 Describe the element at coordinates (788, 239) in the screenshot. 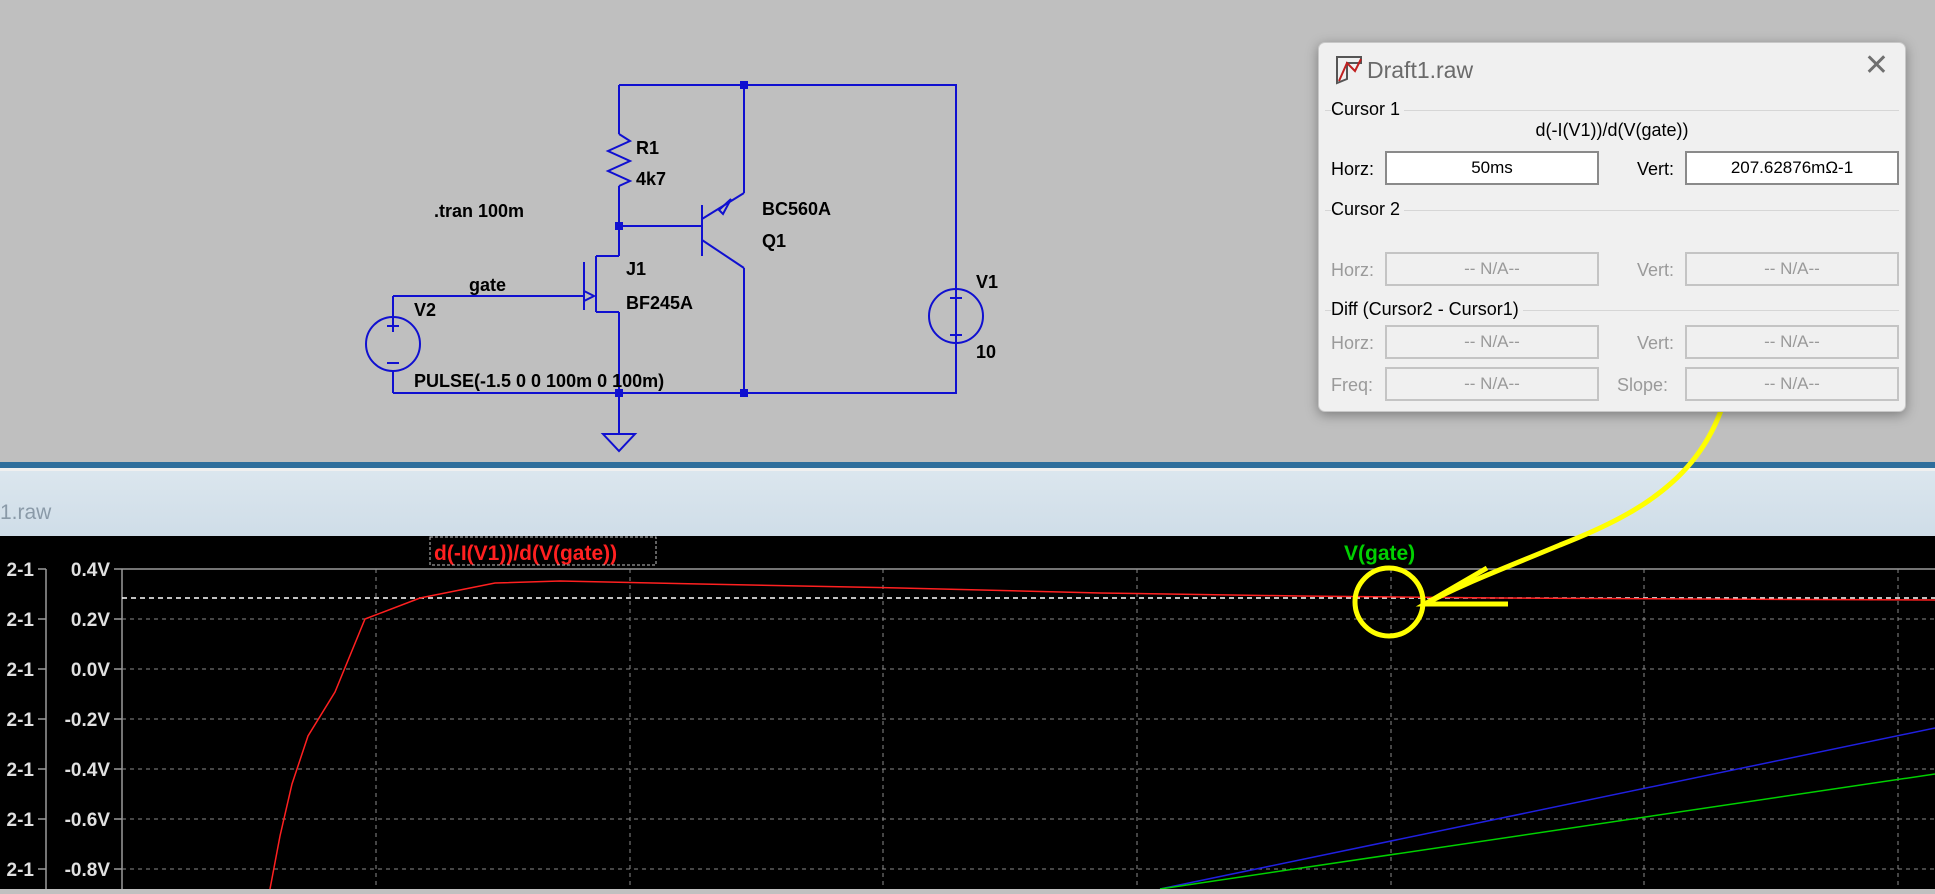

I see `wire-top` at that location.